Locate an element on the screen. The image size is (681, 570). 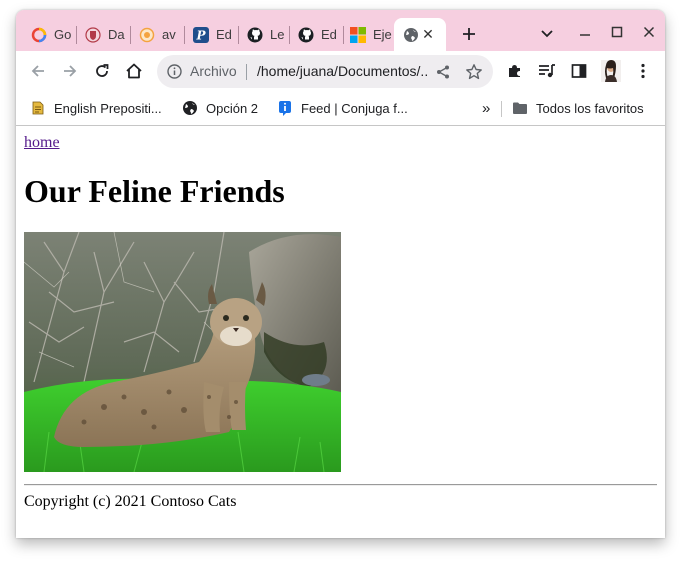
close-tab-icon: ✕ is located at coordinates (428, 34).